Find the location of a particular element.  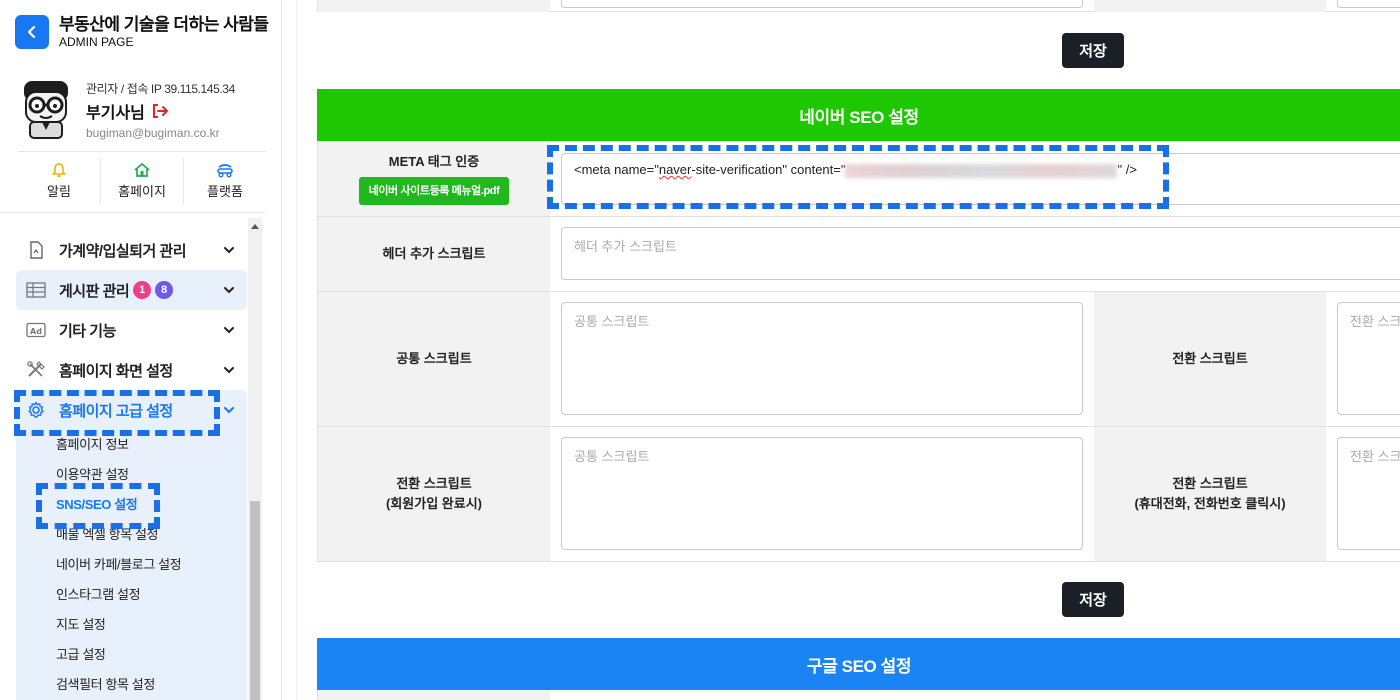

sidebar-item-label: 홈페이지 고급 설정 is located at coordinates (116, 411).